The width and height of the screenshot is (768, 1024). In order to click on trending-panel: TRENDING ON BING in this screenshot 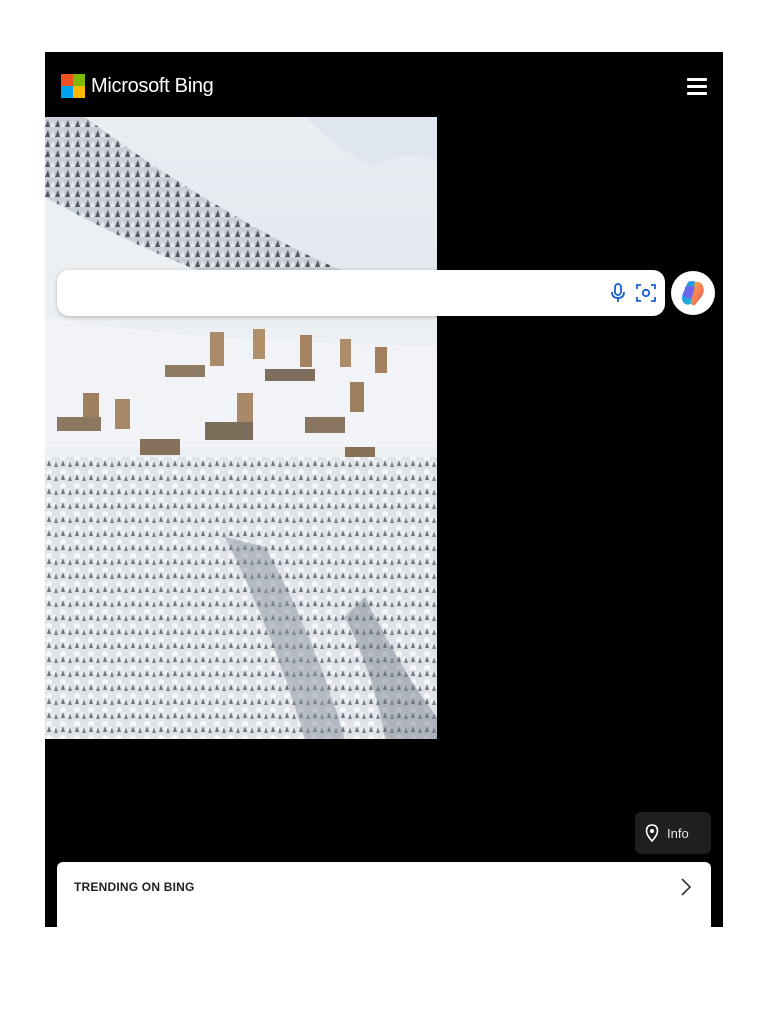, I will do `click(384, 894)`.